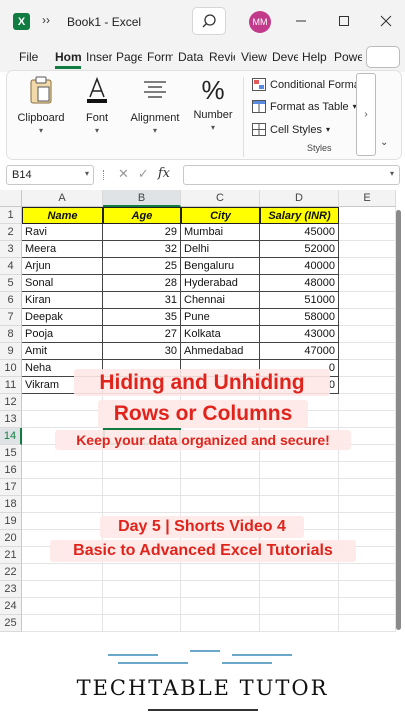 This screenshot has height=720, width=405. What do you see at coordinates (62, 470) in the screenshot?
I see `cell-a16` at bounding box center [62, 470].